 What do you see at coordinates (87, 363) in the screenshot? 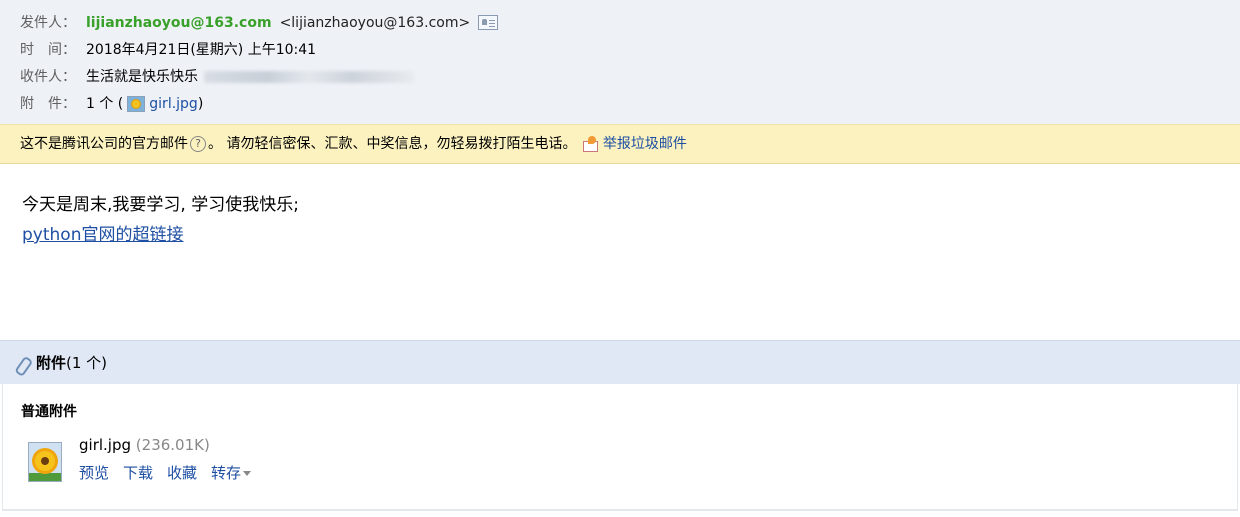
I see `attachments-count: (1 个)` at bounding box center [87, 363].